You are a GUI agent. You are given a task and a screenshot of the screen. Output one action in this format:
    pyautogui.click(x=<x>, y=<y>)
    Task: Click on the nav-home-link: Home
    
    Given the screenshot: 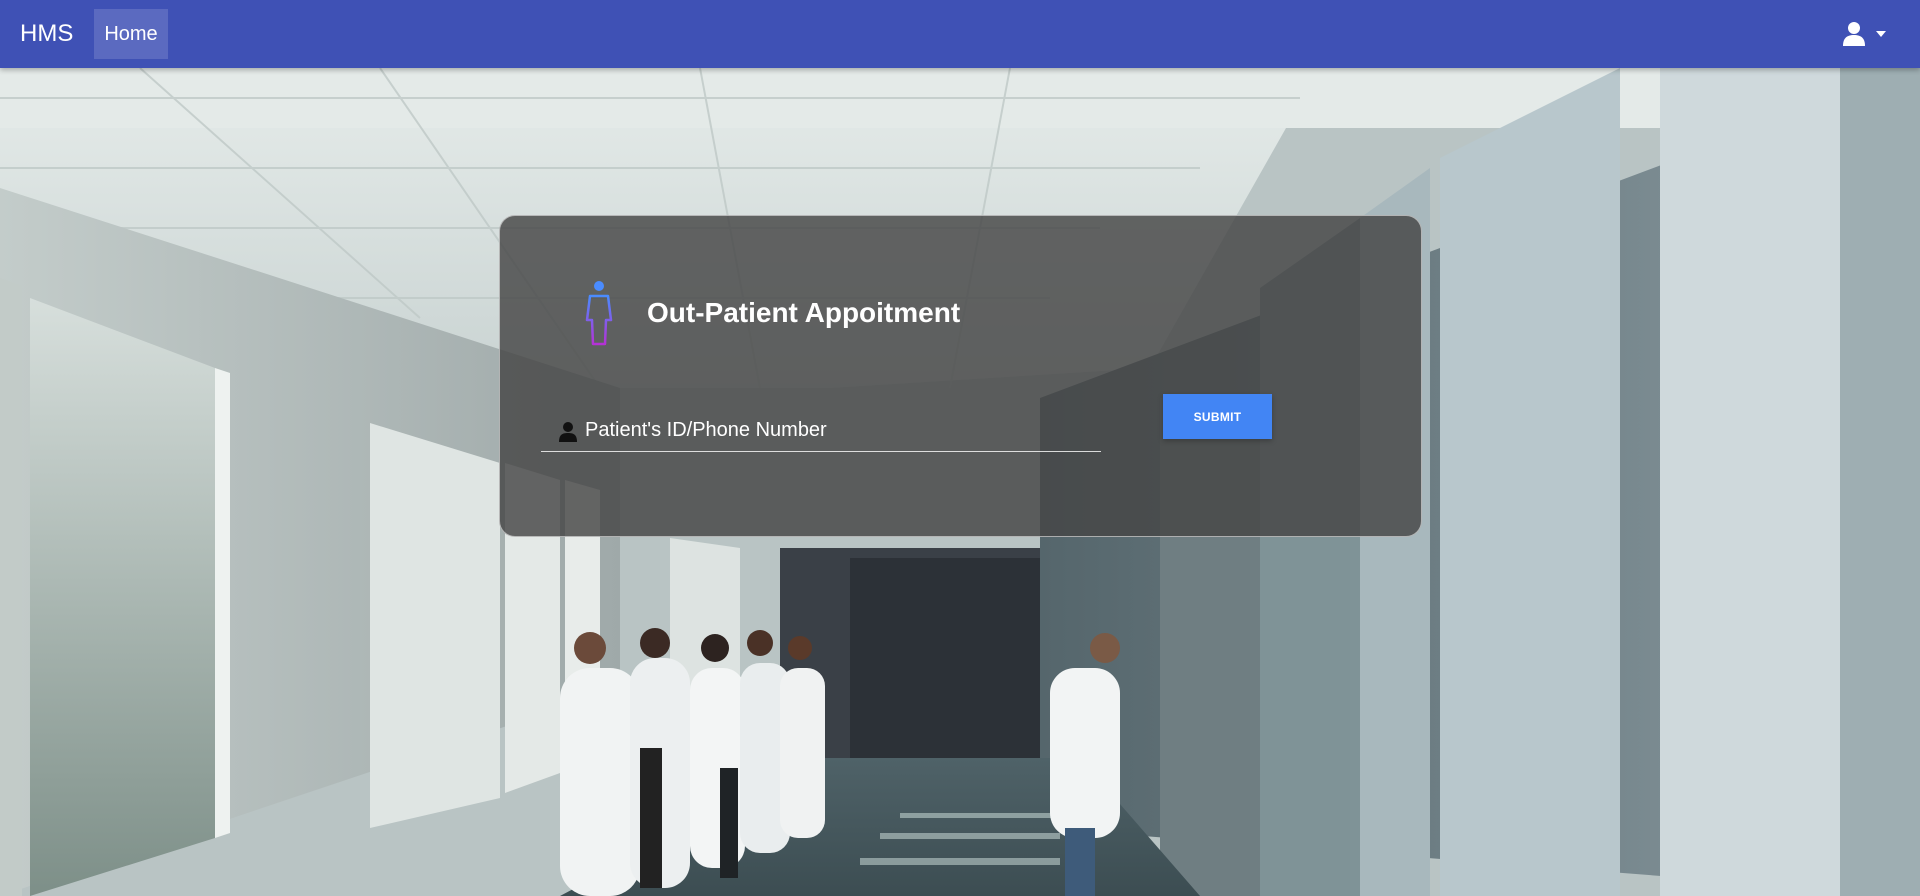 What is the action you would take?
    pyautogui.click(x=131, y=34)
    